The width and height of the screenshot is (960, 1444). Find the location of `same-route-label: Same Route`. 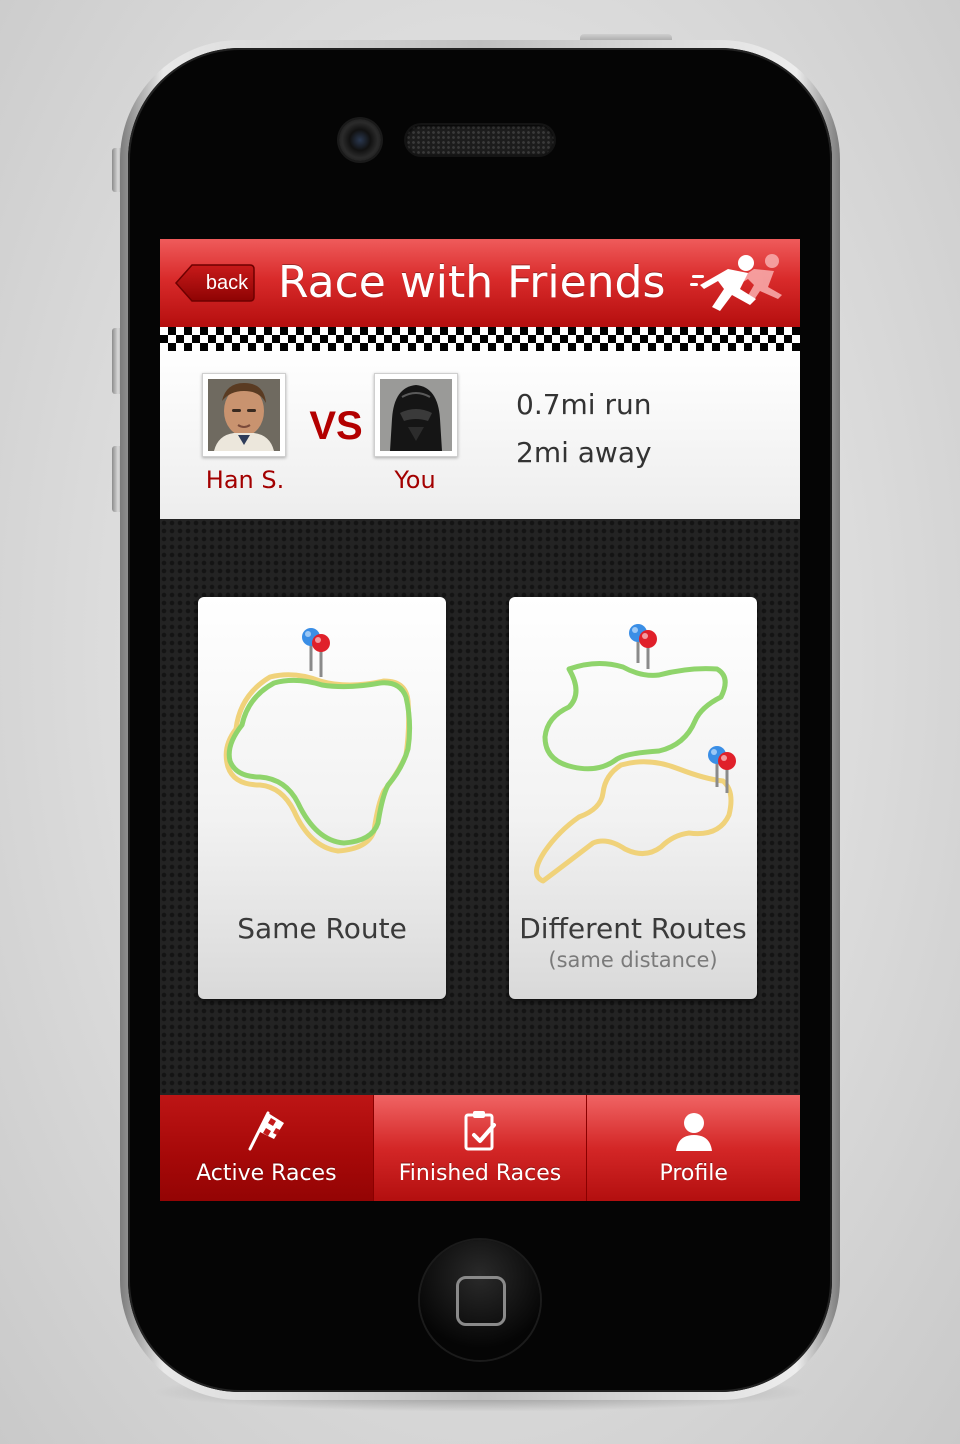

same-route-label: Same Route is located at coordinates (322, 928).